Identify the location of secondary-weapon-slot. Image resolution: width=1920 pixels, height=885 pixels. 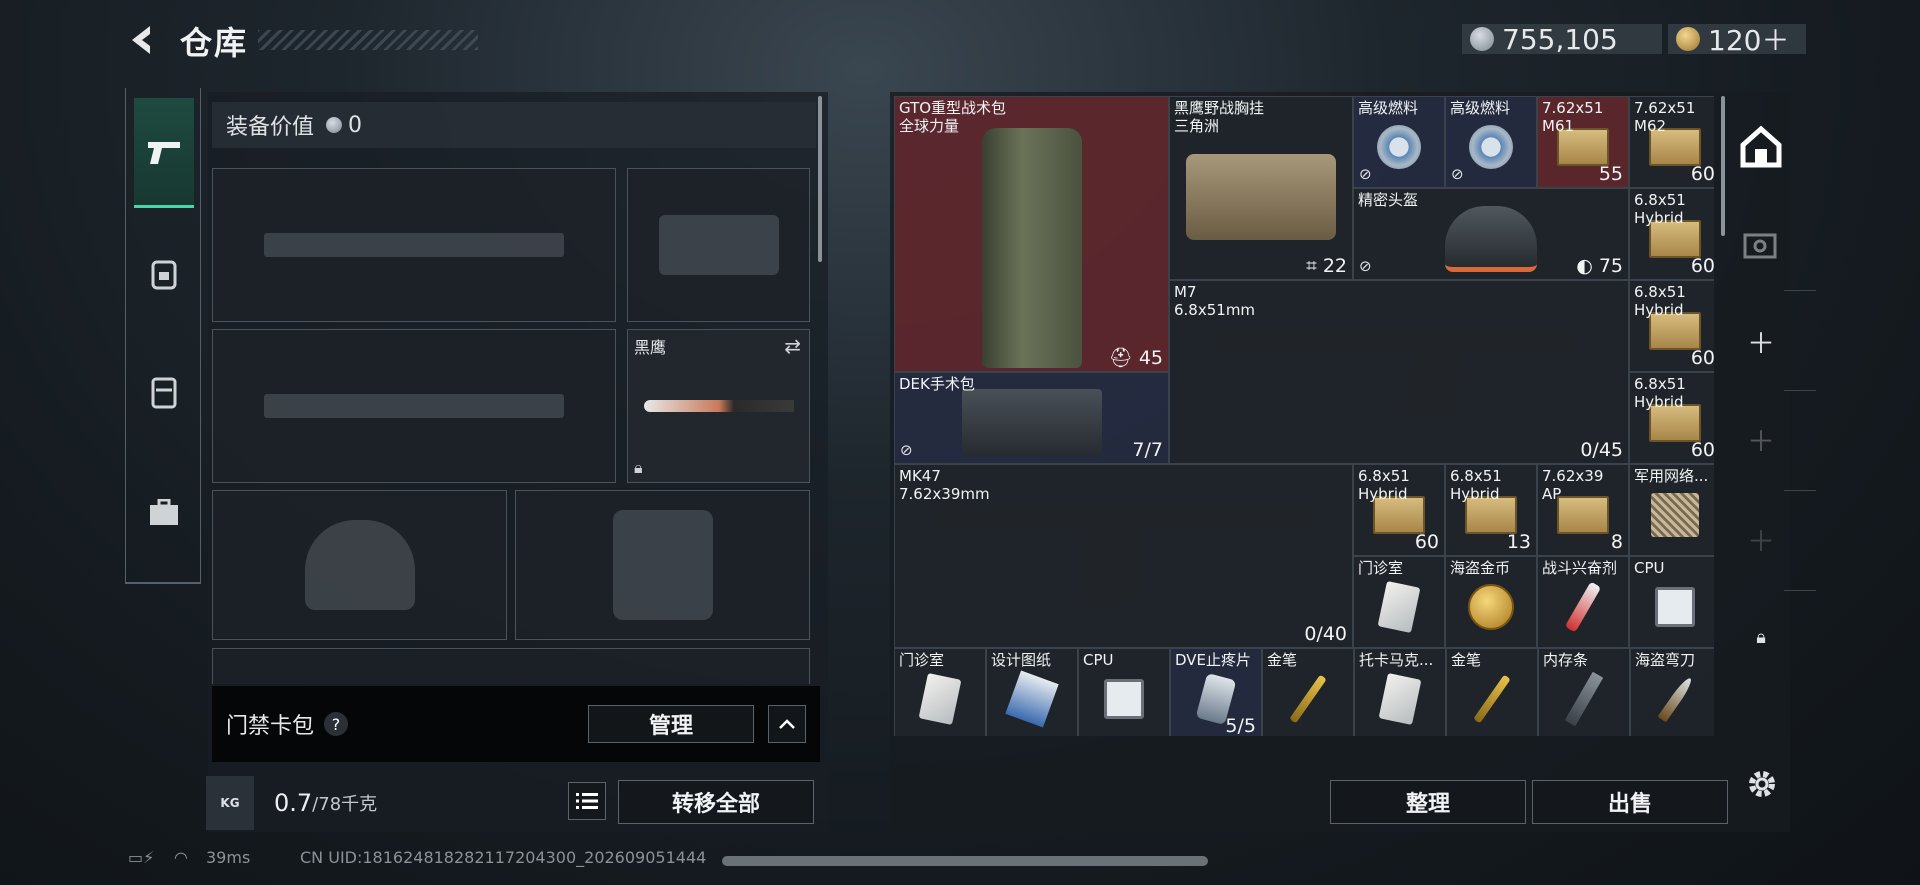
(414, 406).